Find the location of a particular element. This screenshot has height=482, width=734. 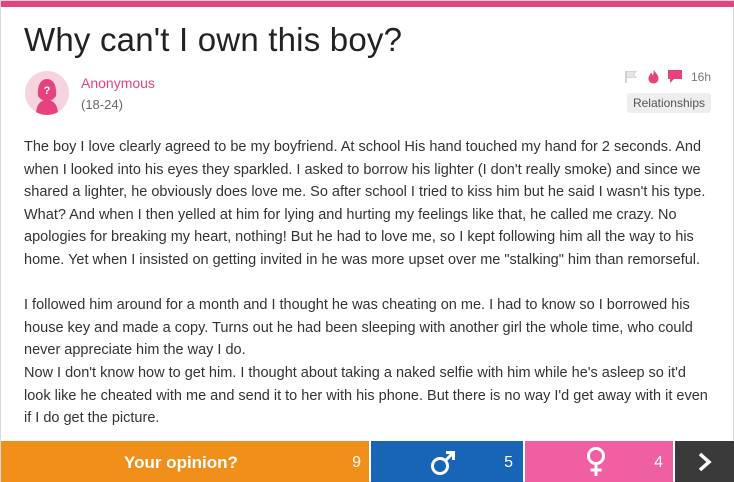

female-opinions-button: 4 is located at coordinates (599, 461).